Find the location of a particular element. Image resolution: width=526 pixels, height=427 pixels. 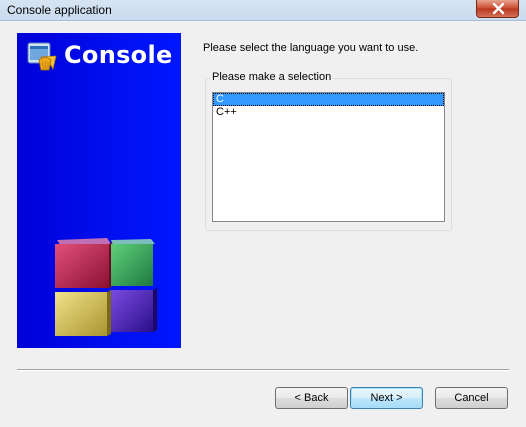

cancel-button: Cancel is located at coordinates (471, 398).